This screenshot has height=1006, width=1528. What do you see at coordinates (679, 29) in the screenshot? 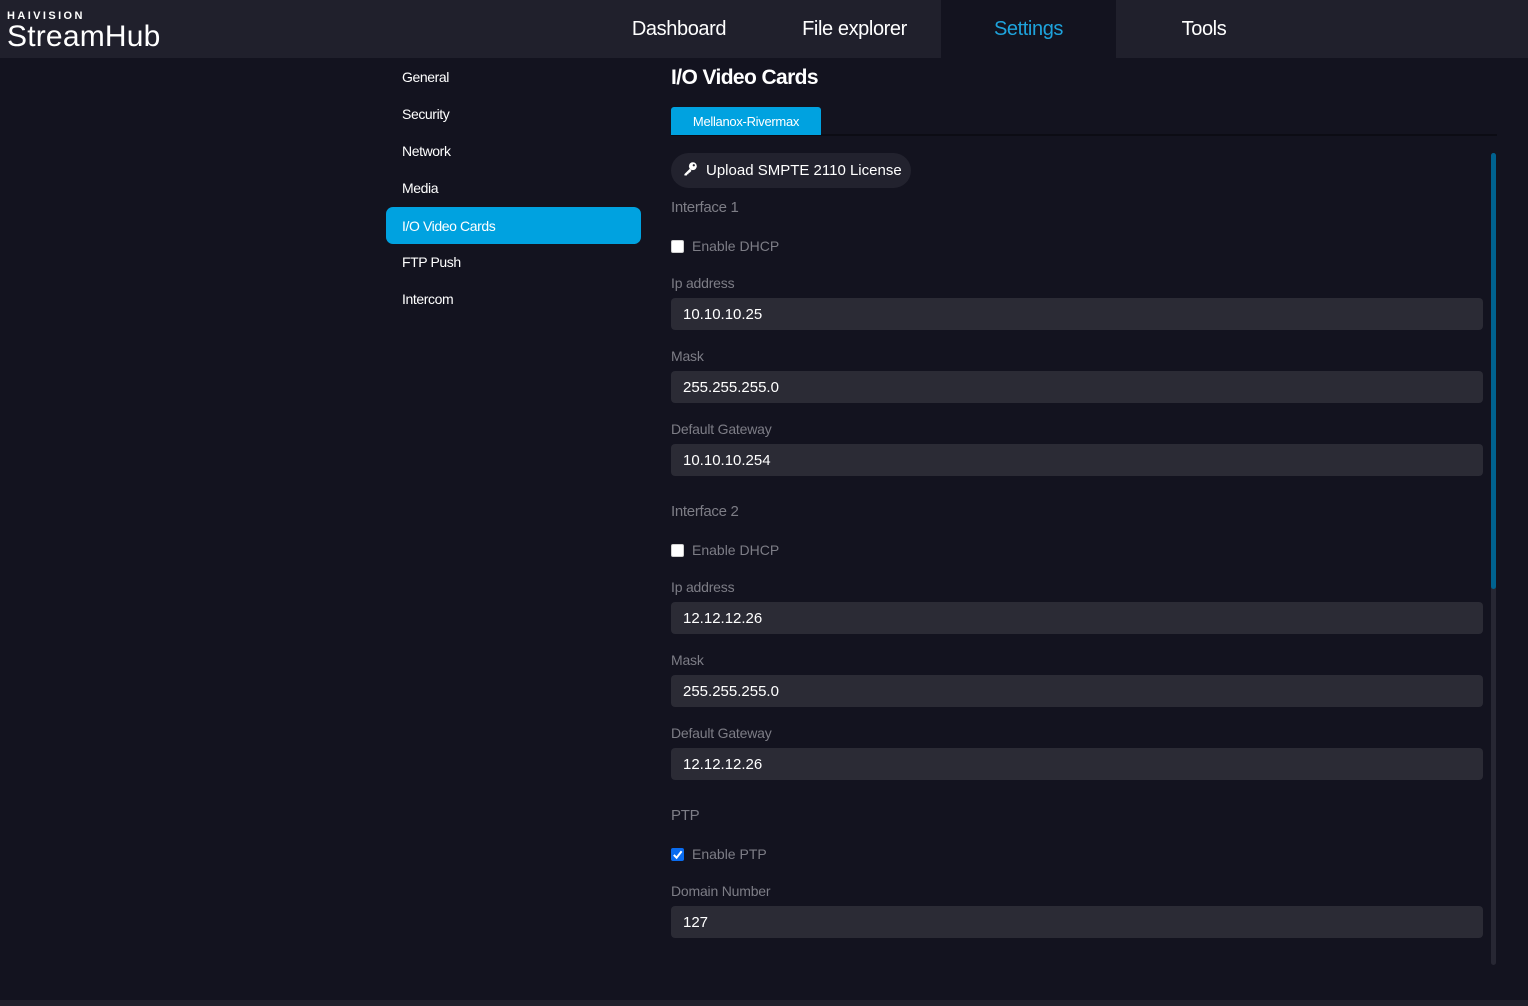
I see `nav-tab-dashboard: Dashboard` at bounding box center [679, 29].